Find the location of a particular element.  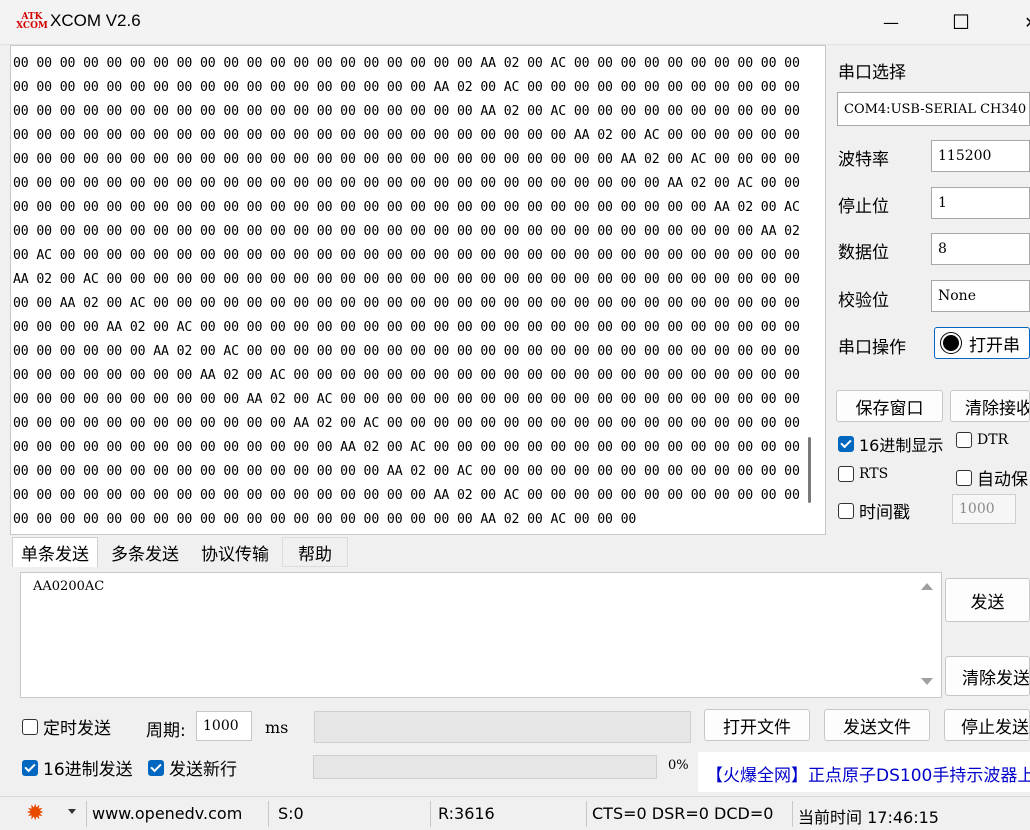

logo-text-bottom: XCOM is located at coordinates (32, 26).